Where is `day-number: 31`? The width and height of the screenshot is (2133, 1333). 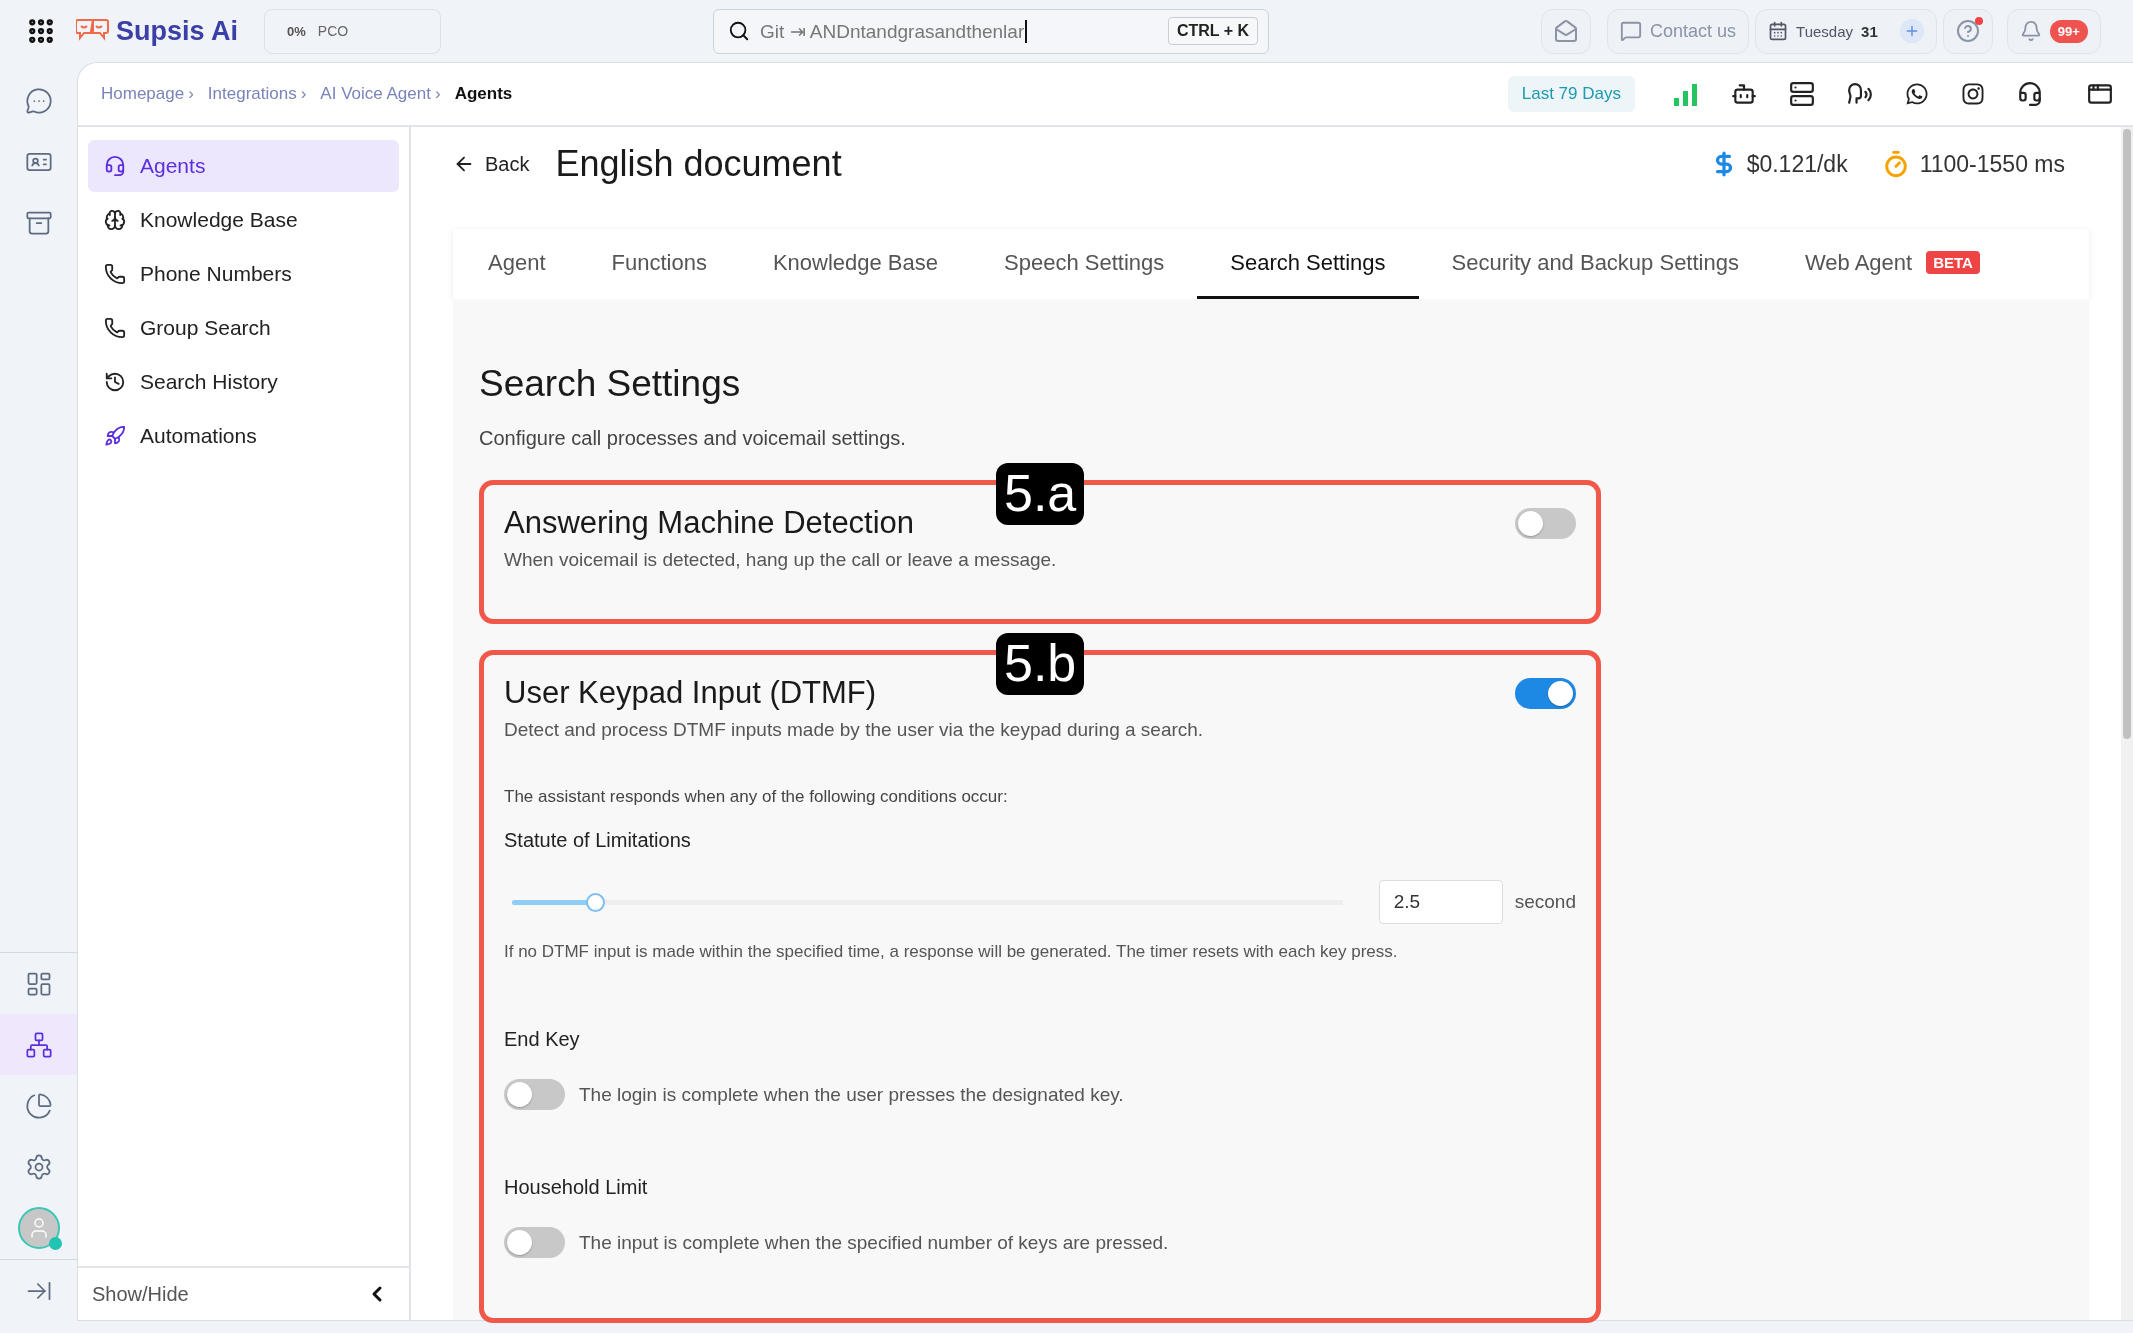 day-number: 31 is located at coordinates (1869, 31).